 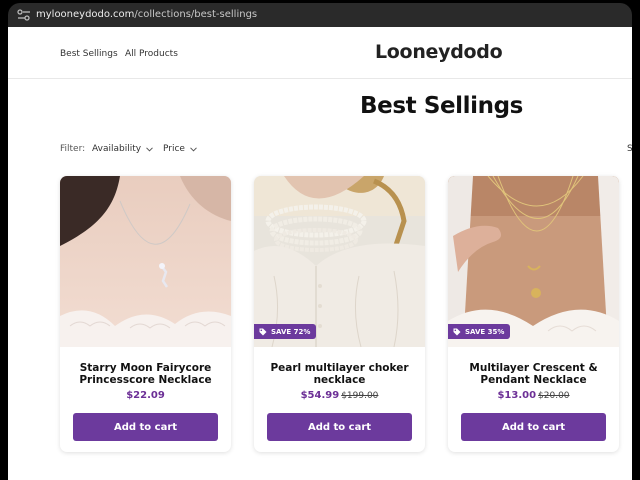 I want to click on discount-badge-text: SAVE 72%, so click(x=291, y=331).